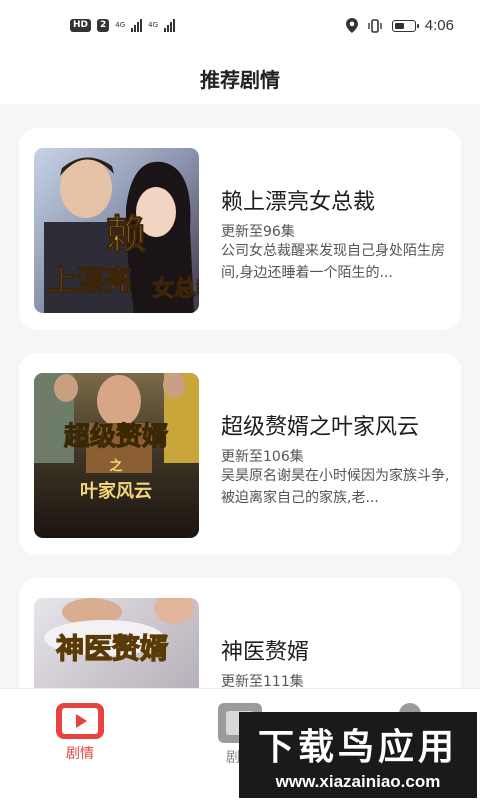  I want to click on location-icon, so click(351, 25).